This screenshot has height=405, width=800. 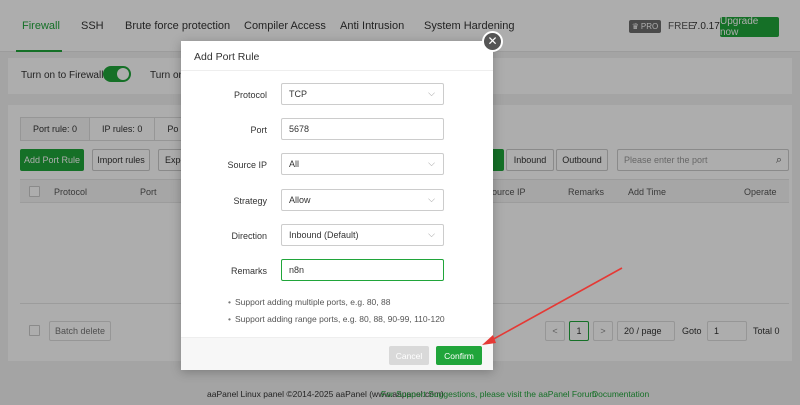 What do you see at coordinates (362, 200) in the screenshot?
I see `strategy-select: Allow ⌵` at bounding box center [362, 200].